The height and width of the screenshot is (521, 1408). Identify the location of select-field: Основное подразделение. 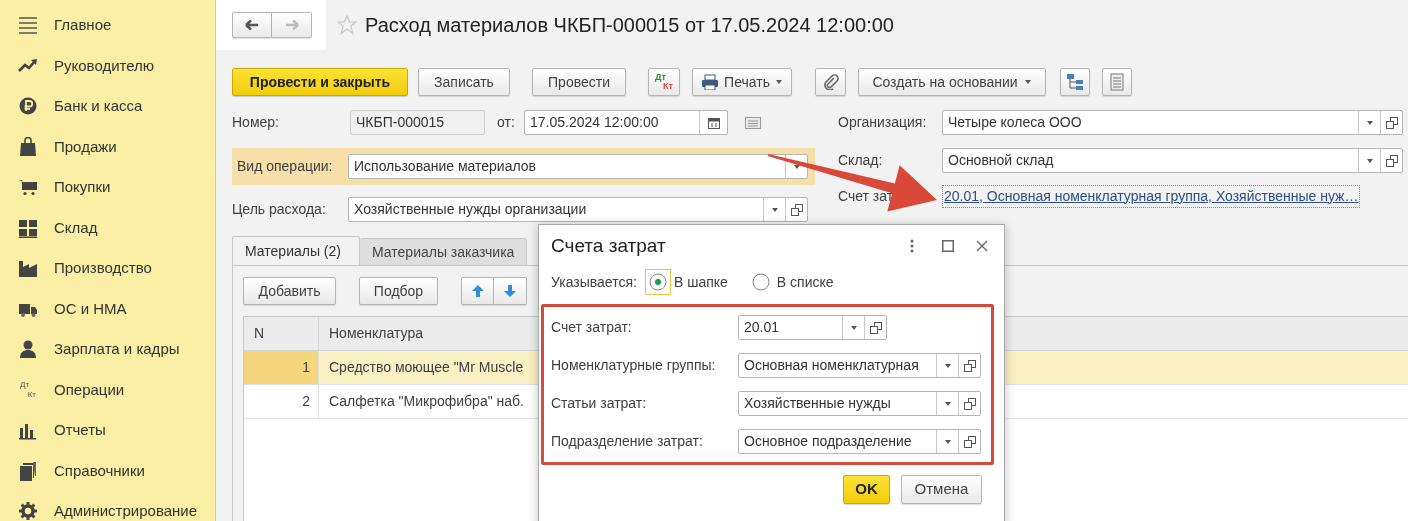
(859, 441).